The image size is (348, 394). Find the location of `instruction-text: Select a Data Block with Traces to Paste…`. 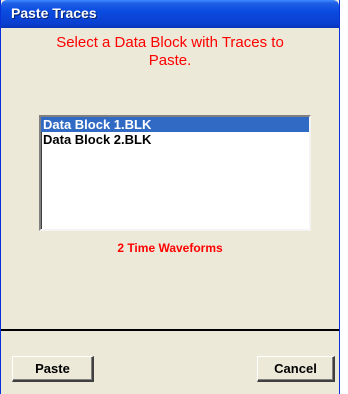

instruction-text: Select a Data Block with Traces to Paste… is located at coordinates (170, 52).